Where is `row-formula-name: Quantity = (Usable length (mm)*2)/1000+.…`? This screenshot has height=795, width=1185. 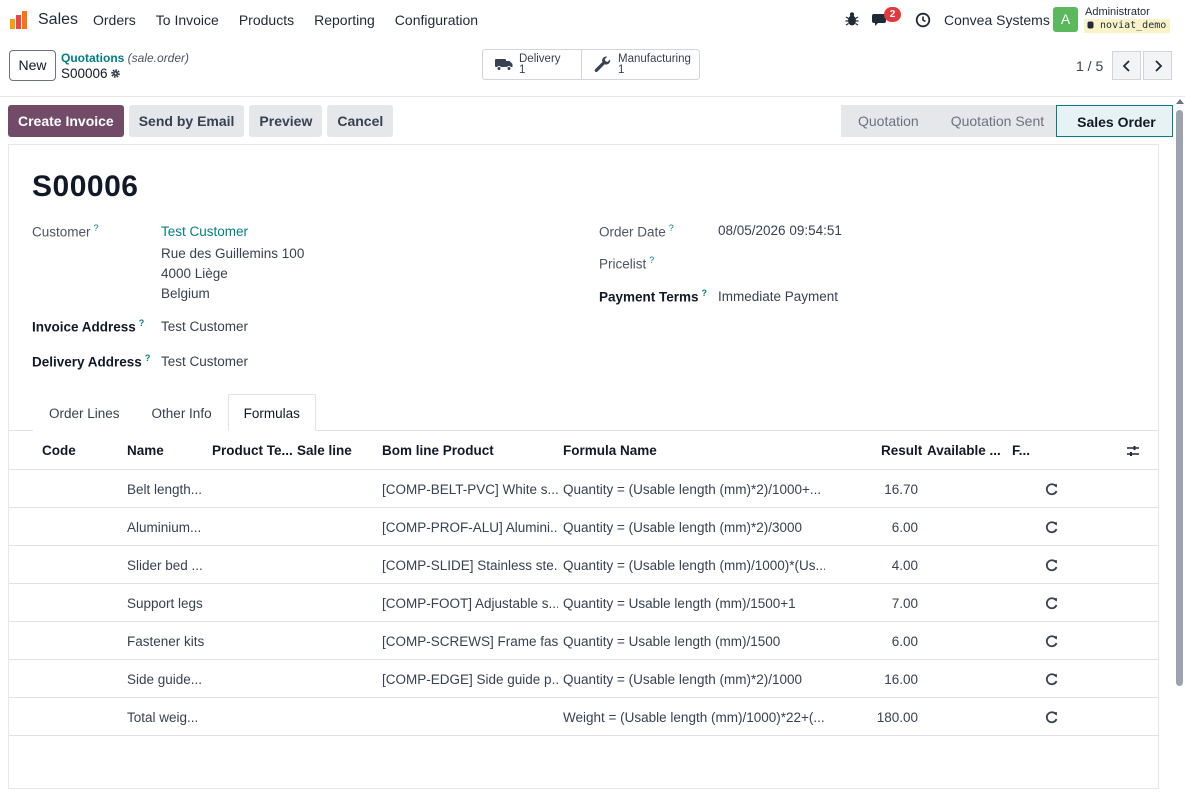 row-formula-name: Quantity = (Usable length (mm)*2)/1000+.… is located at coordinates (692, 489).